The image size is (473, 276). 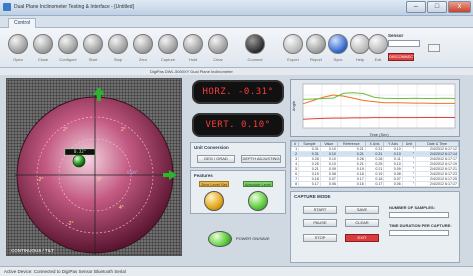 I want to click on depth-adjusting-button: DEPTH ADJUSTING, so click(x=261, y=159).